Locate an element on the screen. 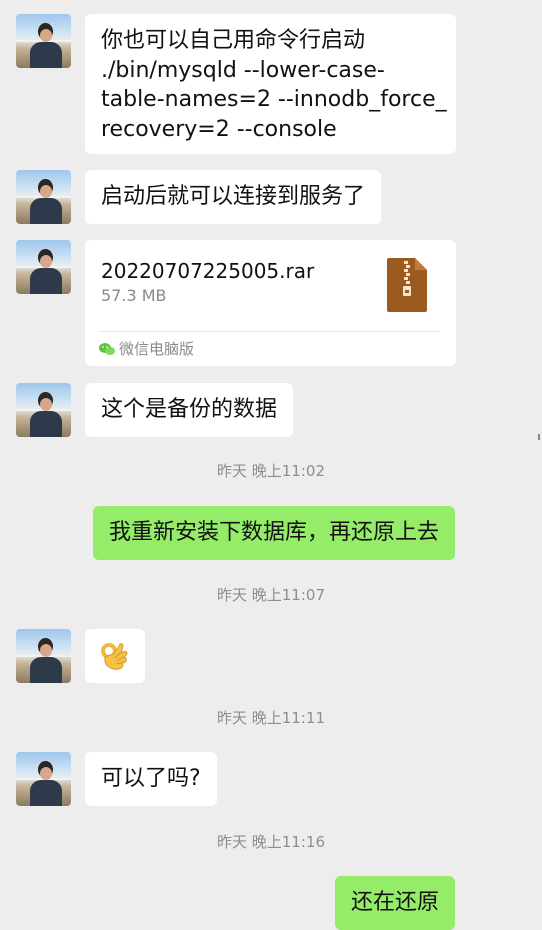  message-bubble-incoming: 这个是备份的数据 is located at coordinates (189, 410).